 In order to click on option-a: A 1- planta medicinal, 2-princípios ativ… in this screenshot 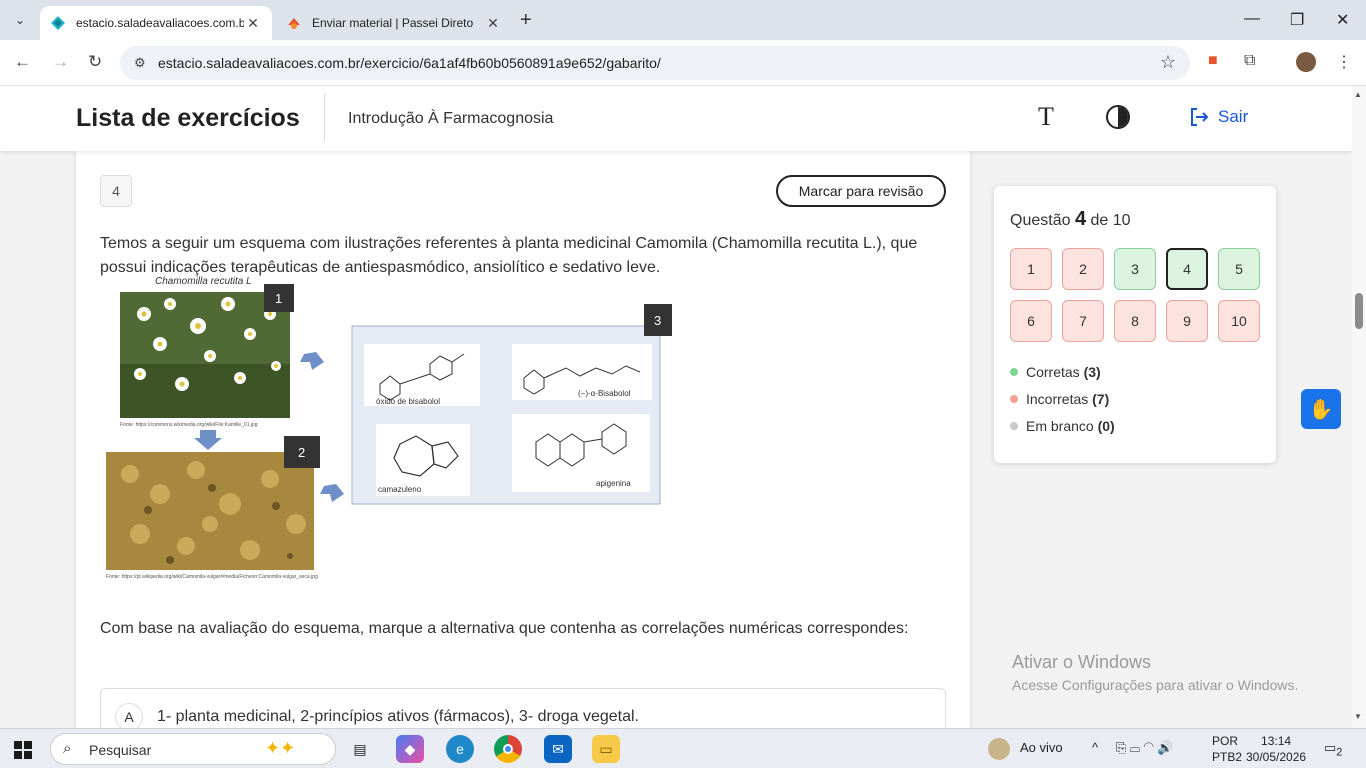, I will do `click(523, 708)`.